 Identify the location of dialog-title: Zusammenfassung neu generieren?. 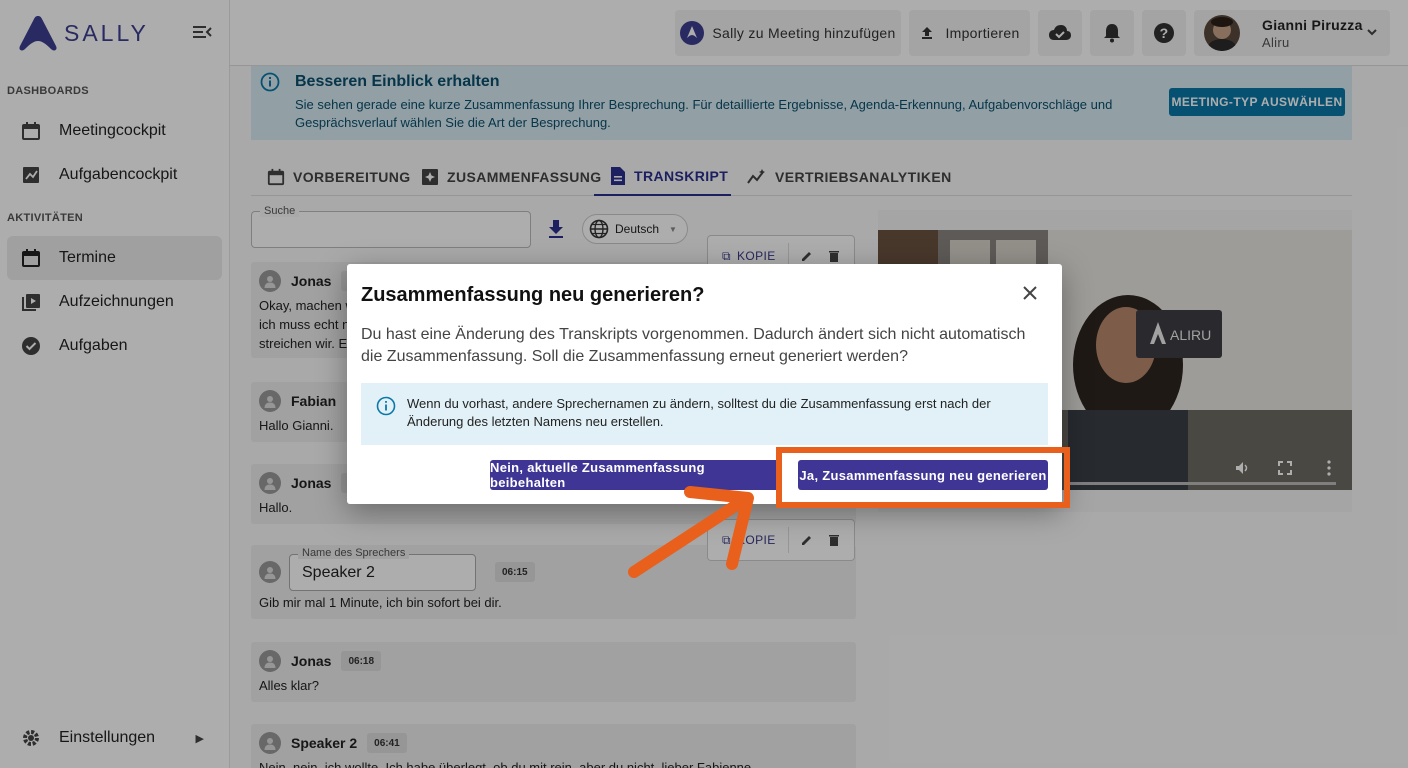
(533, 295).